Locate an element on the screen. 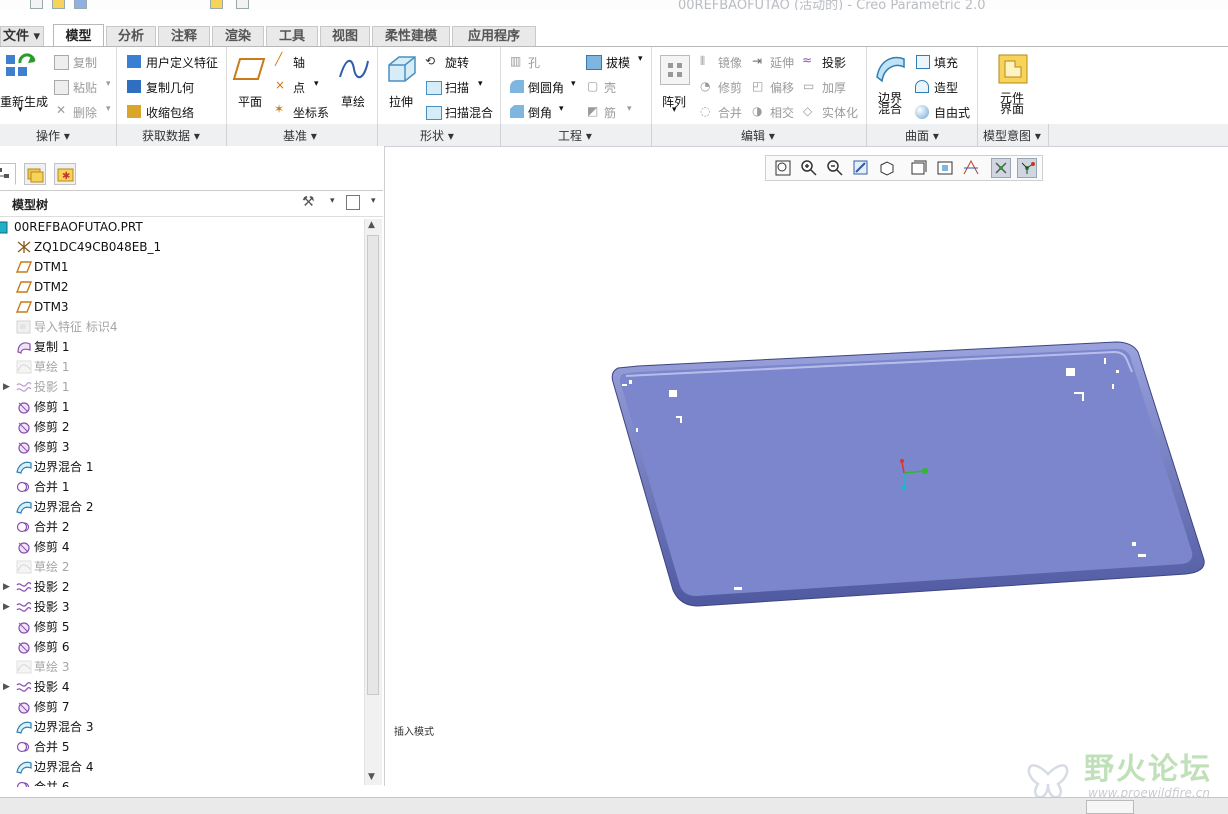 The image size is (1228, 814). sweep-dropdown-icon: ▾ is located at coordinates (480, 84).